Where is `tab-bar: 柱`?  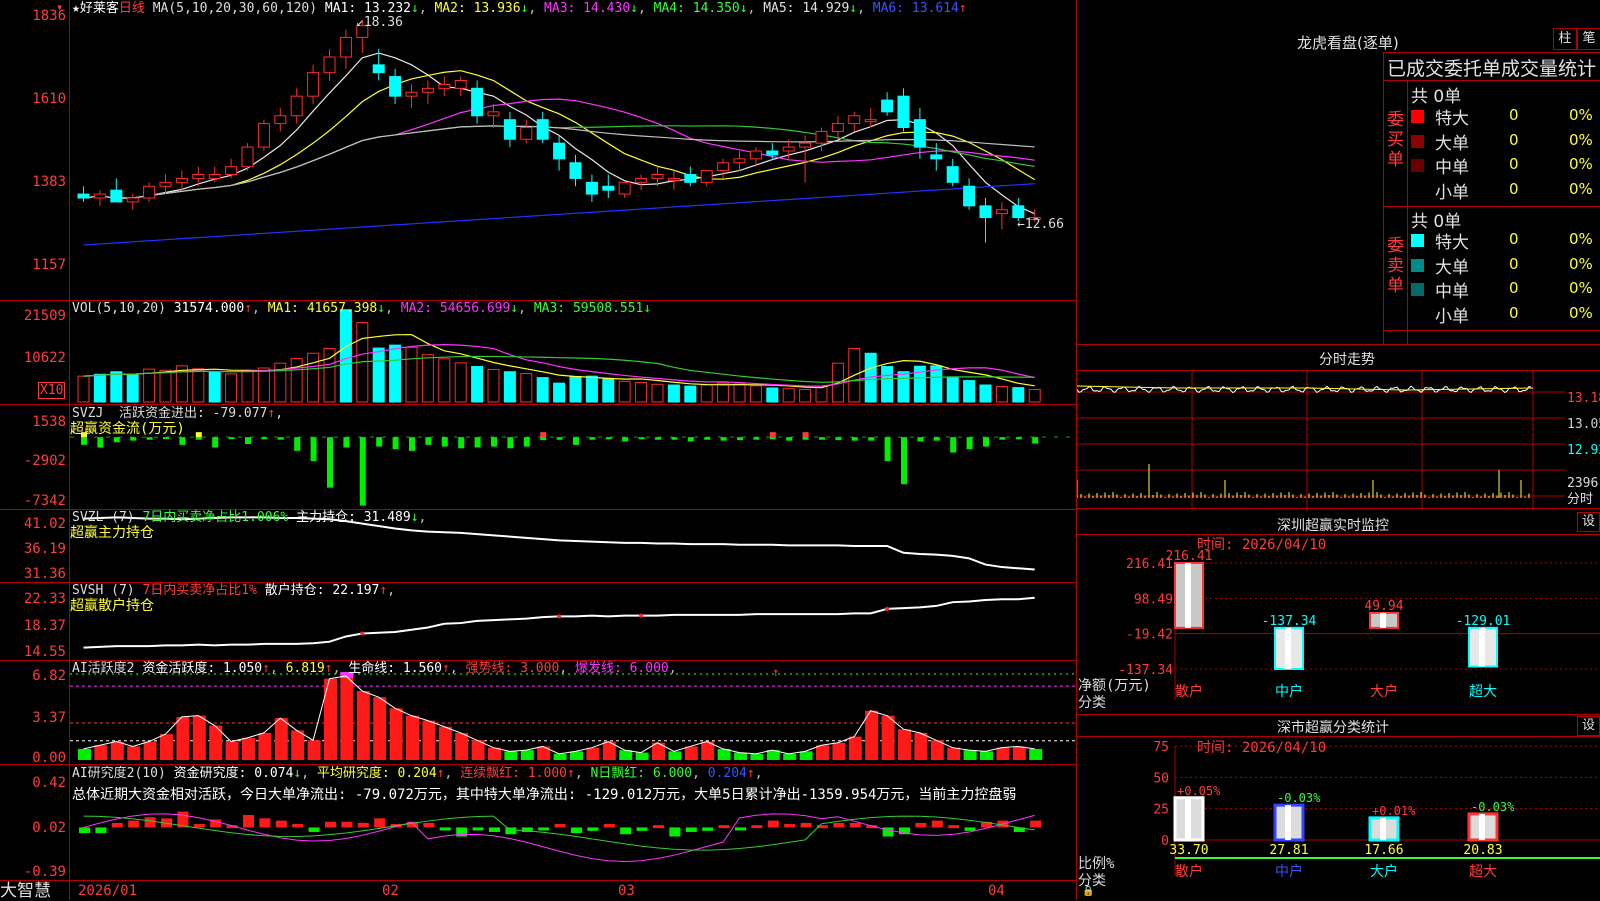 tab-bar: 柱 is located at coordinates (1565, 39).